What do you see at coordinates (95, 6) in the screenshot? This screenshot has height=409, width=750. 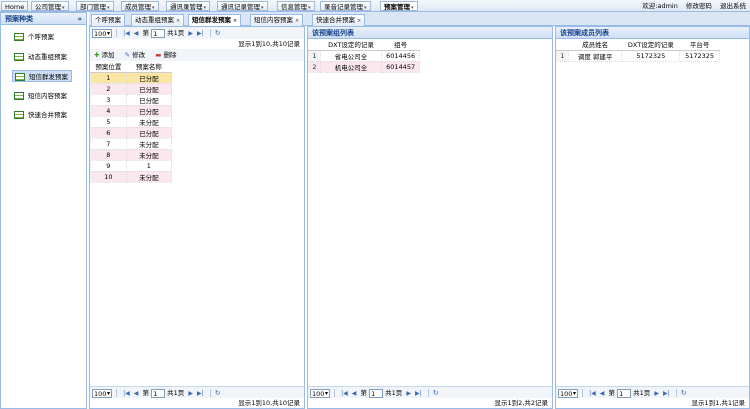 I see `nav-department: 部门管理▾` at bounding box center [95, 6].